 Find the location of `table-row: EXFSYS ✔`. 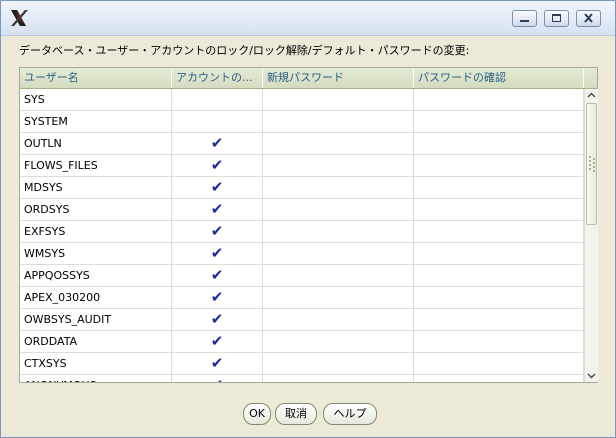

table-row: EXFSYS ✔ is located at coordinates (302, 232).